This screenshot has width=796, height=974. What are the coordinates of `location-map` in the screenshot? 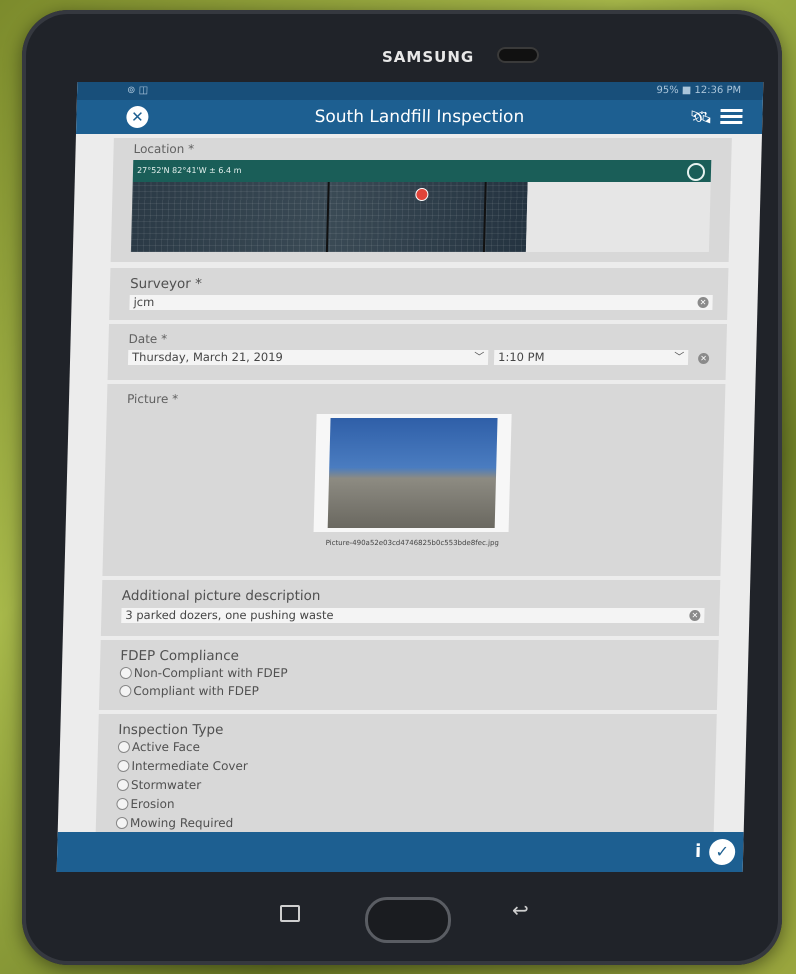 It's located at (329, 217).